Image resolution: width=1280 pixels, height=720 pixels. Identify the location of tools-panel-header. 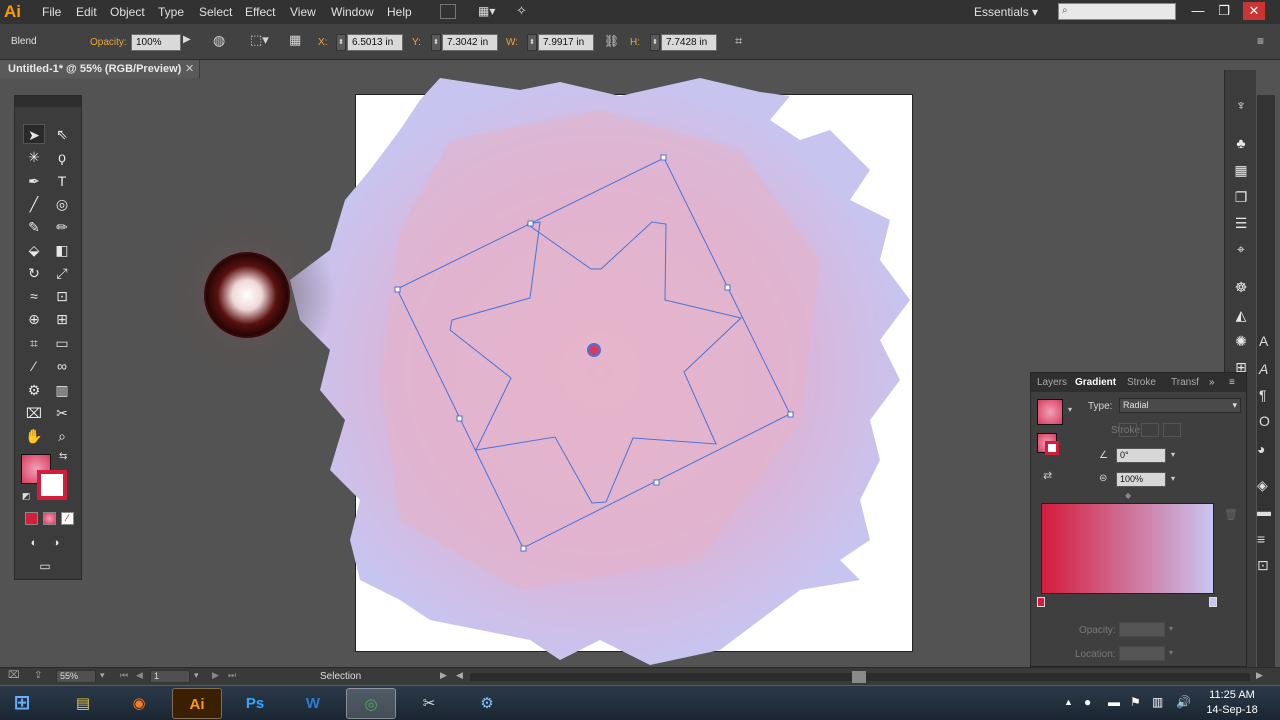
(48, 101).